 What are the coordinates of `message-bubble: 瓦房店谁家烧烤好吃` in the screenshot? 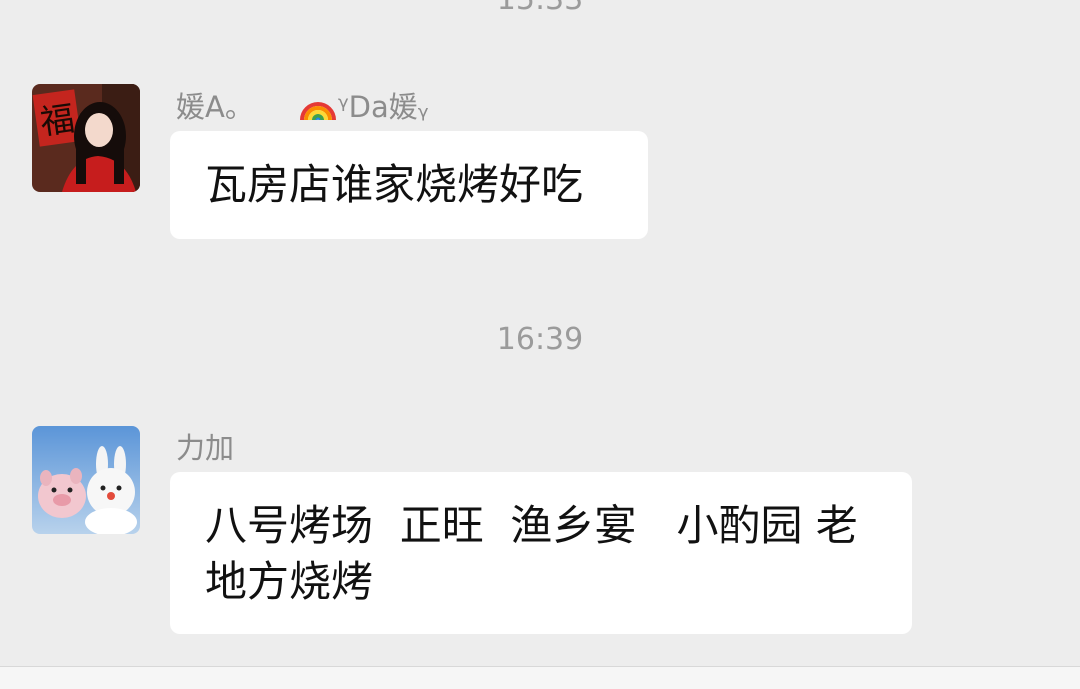 It's located at (409, 185).